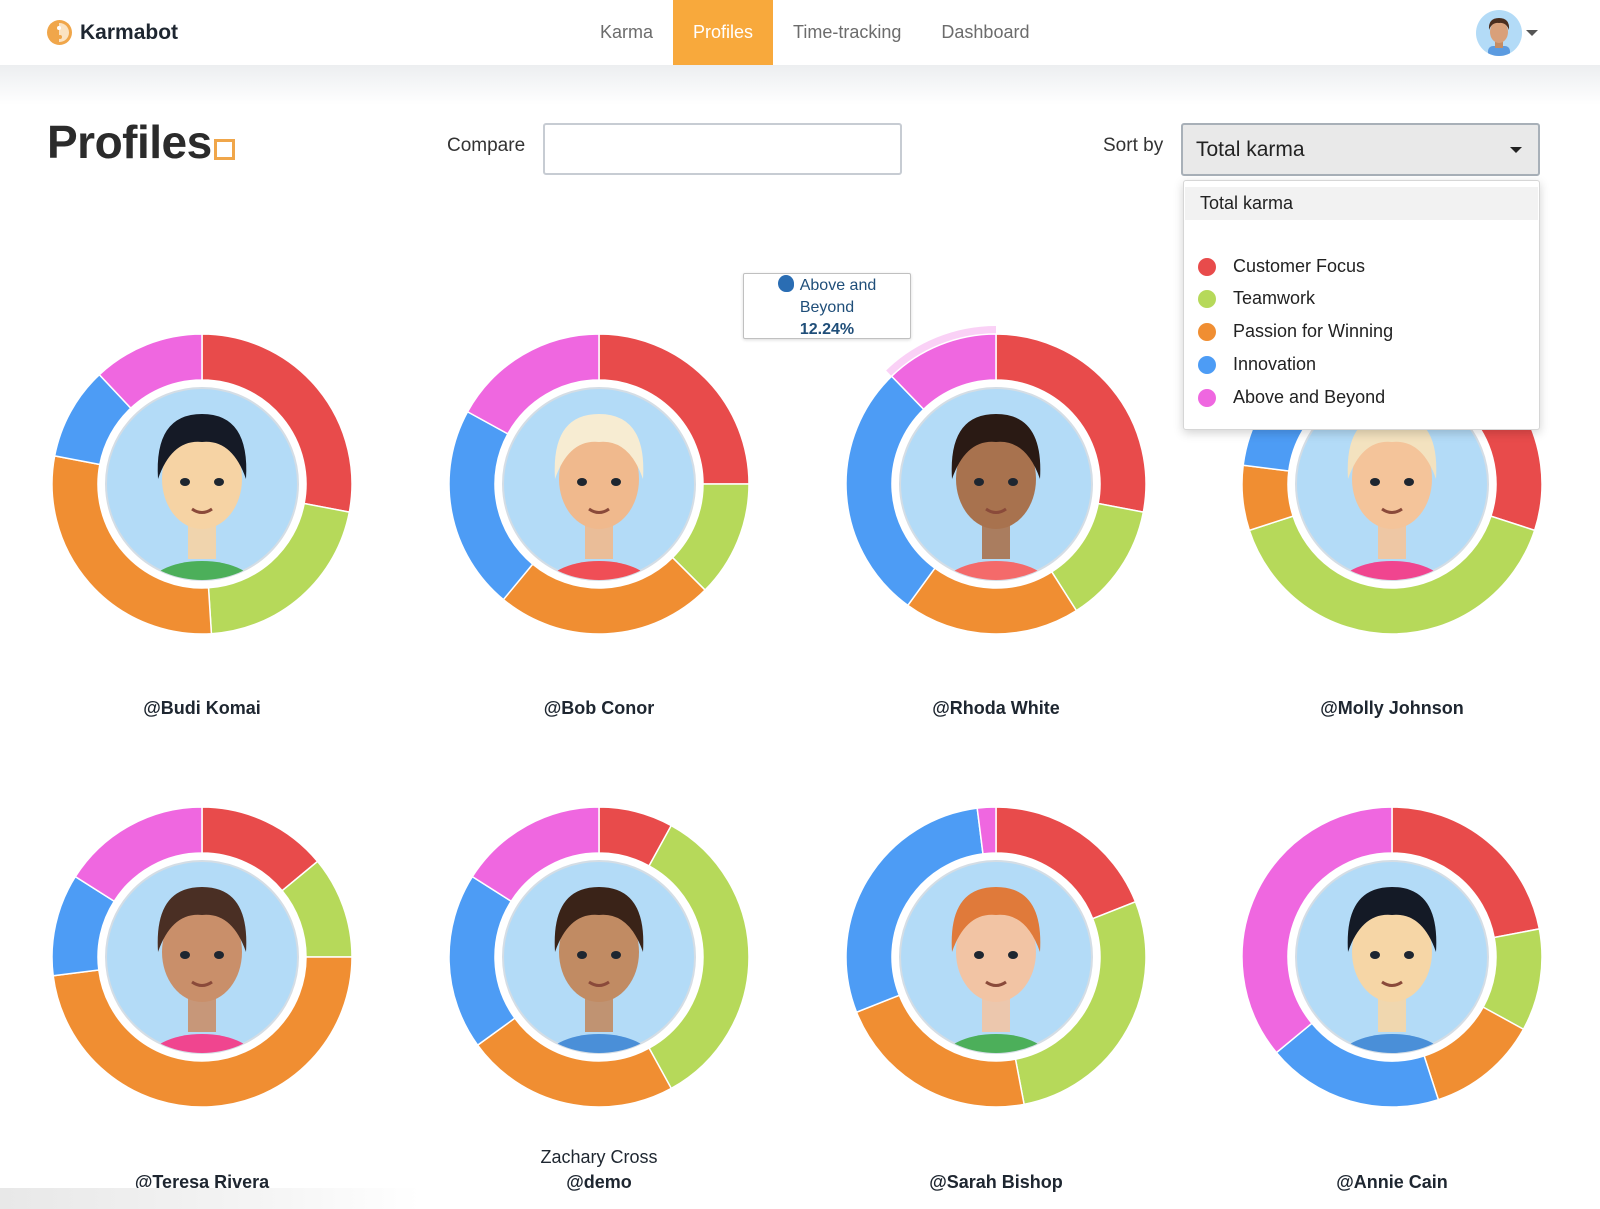 The width and height of the screenshot is (1600, 1209). What do you see at coordinates (723, 32) in the screenshot?
I see `nav-link-profiles: Profiles` at bounding box center [723, 32].